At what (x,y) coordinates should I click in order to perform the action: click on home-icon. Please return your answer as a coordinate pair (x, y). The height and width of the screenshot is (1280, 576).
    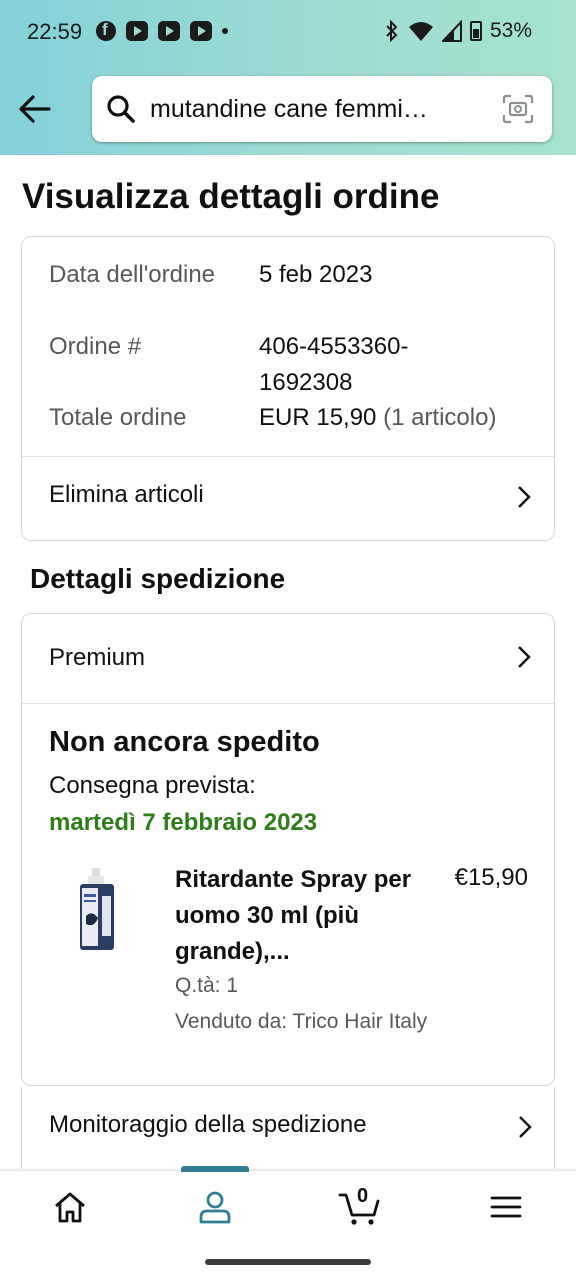
    Looking at the image, I should click on (70, 1207).